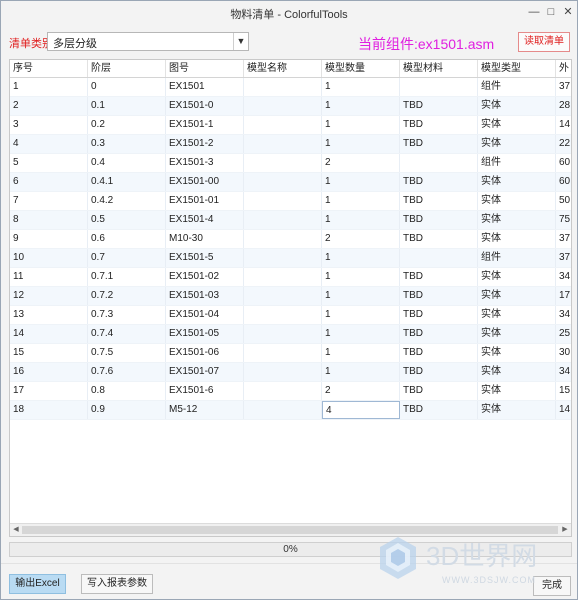  What do you see at coordinates (127, 163) in the screenshot?
I see `cell-level: 0.4` at bounding box center [127, 163].